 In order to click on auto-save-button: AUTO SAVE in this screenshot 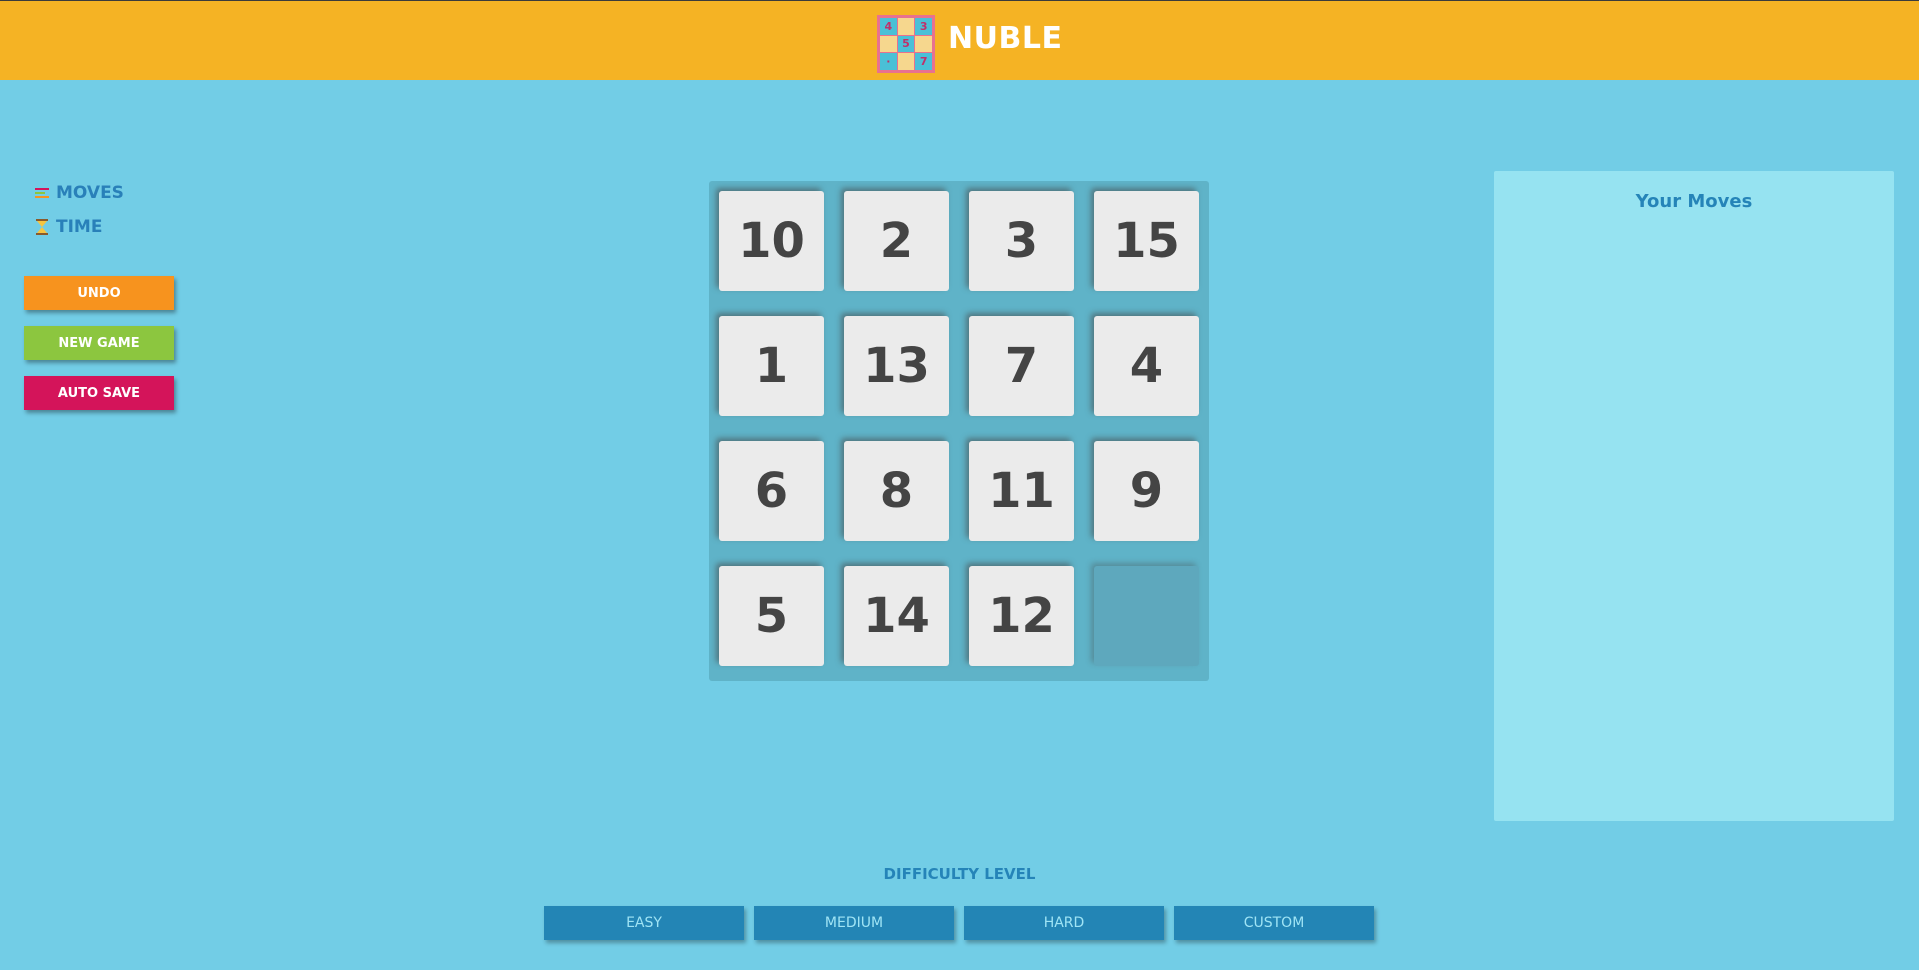, I will do `click(99, 393)`.